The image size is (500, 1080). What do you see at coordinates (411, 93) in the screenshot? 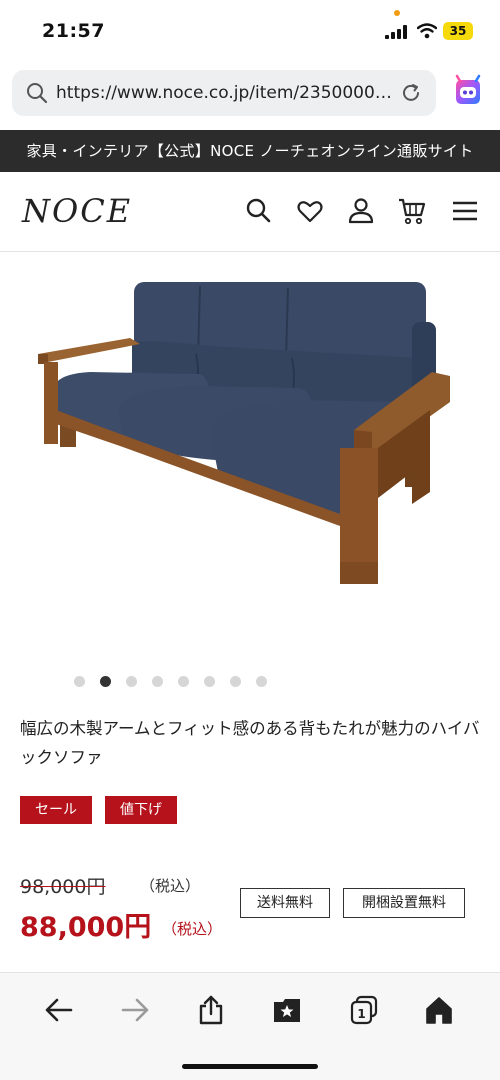
I see `reload-icon` at bounding box center [411, 93].